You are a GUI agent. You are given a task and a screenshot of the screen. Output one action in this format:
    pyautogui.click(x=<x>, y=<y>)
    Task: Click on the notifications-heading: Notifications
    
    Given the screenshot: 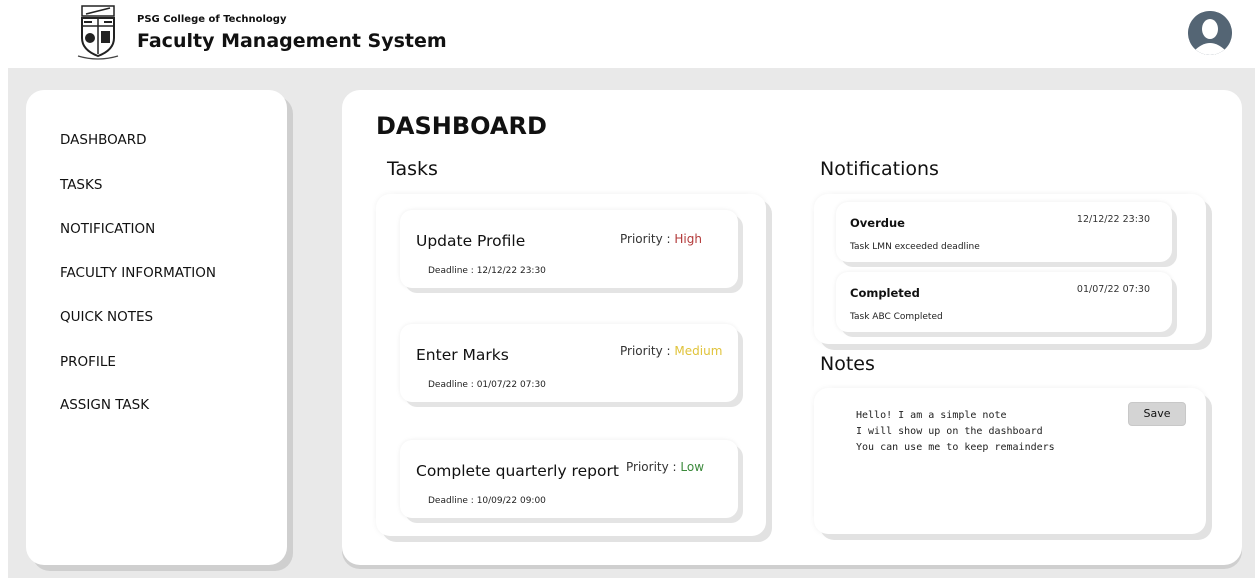 What is the action you would take?
    pyautogui.click(x=879, y=169)
    